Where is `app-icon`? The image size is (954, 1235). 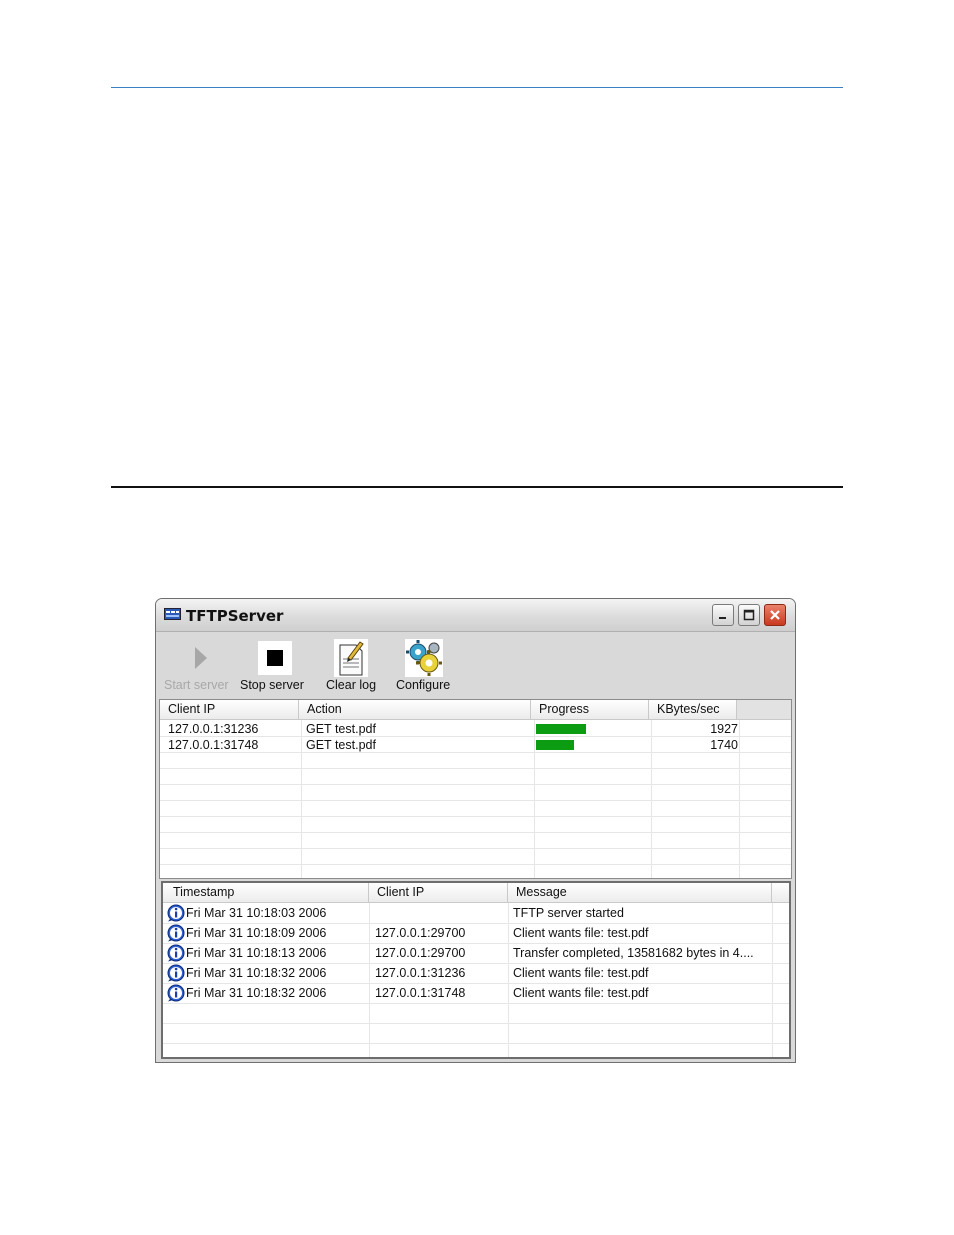 app-icon is located at coordinates (172, 614).